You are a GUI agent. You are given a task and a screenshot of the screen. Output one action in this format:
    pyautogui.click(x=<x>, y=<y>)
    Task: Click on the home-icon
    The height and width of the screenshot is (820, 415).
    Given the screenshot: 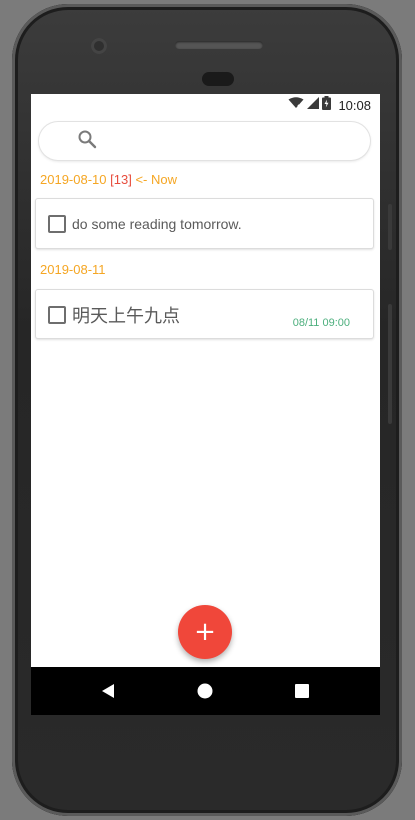 What is the action you would take?
    pyautogui.click(x=205, y=691)
    